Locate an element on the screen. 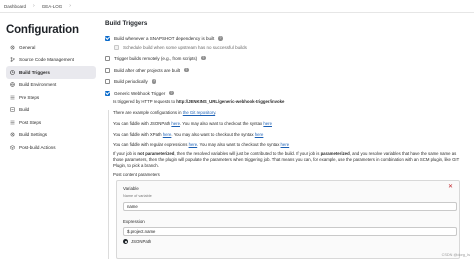 The width and height of the screenshot is (474, 259). sidebar-item-label: Build Environment is located at coordinates (38, 85).